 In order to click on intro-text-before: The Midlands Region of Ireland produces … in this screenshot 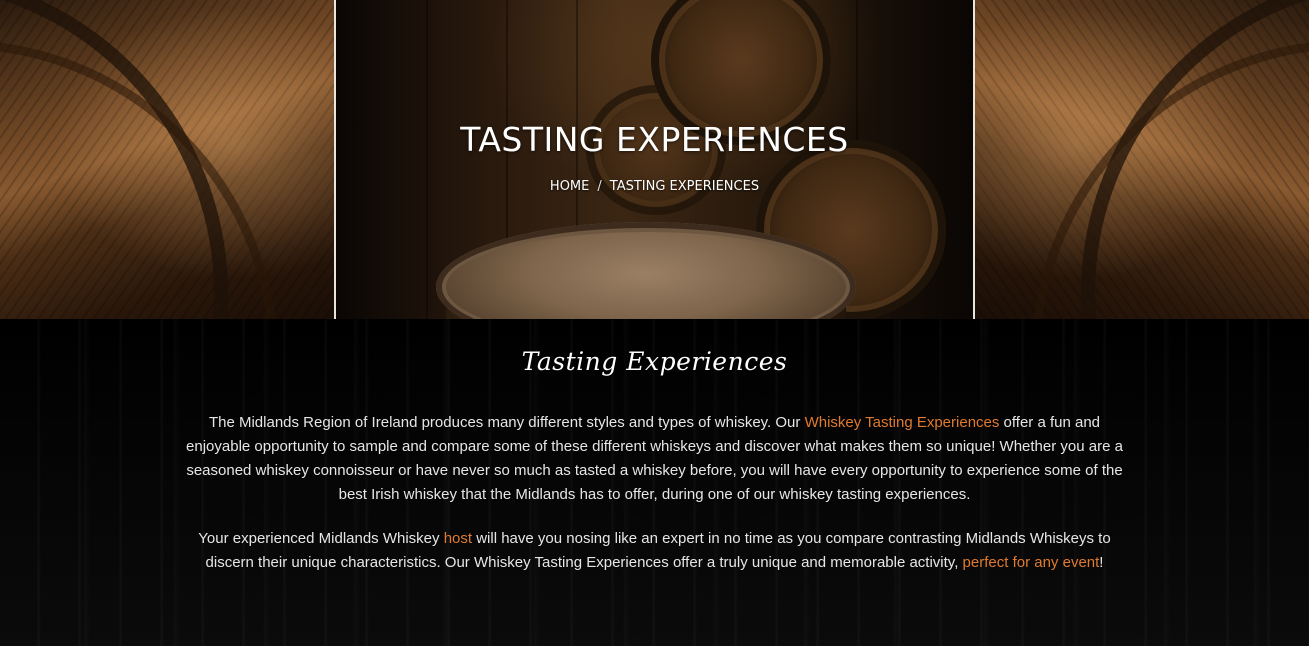, I will do `click(506, 422)`.